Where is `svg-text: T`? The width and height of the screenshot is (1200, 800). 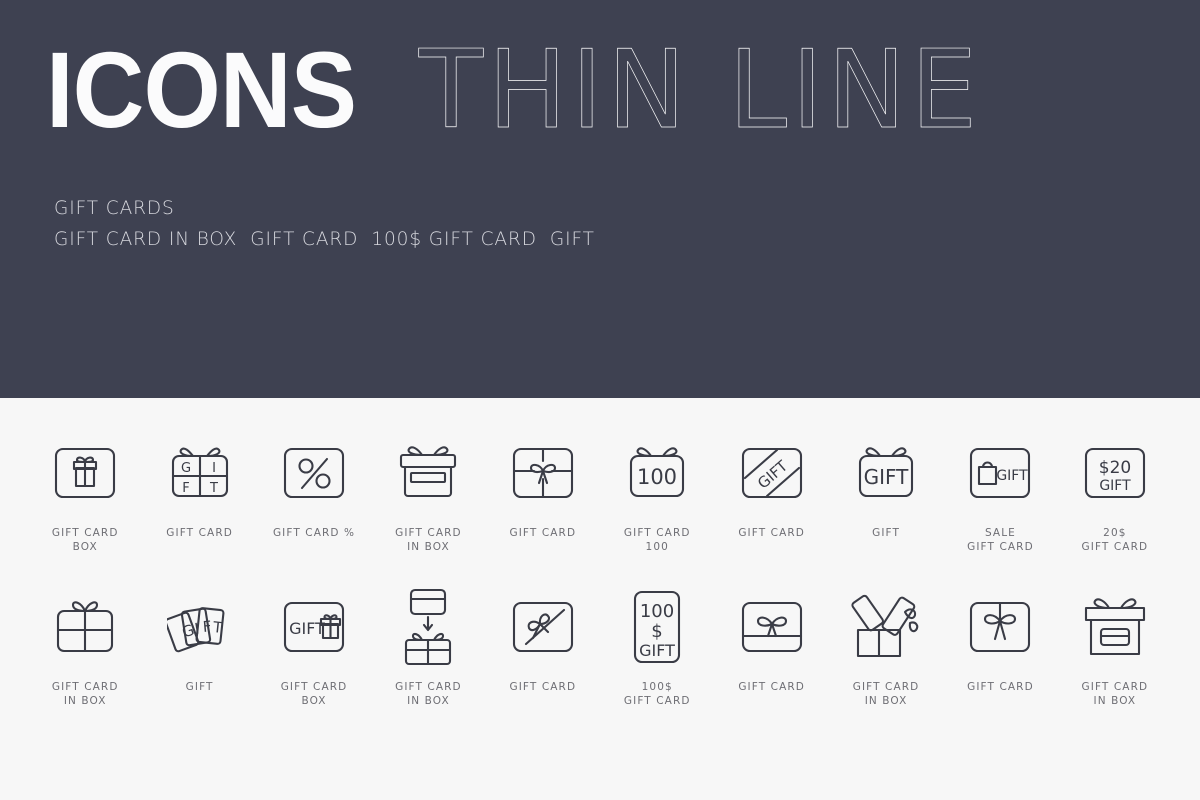 svg-text: T is located at coordinates (213, 488).